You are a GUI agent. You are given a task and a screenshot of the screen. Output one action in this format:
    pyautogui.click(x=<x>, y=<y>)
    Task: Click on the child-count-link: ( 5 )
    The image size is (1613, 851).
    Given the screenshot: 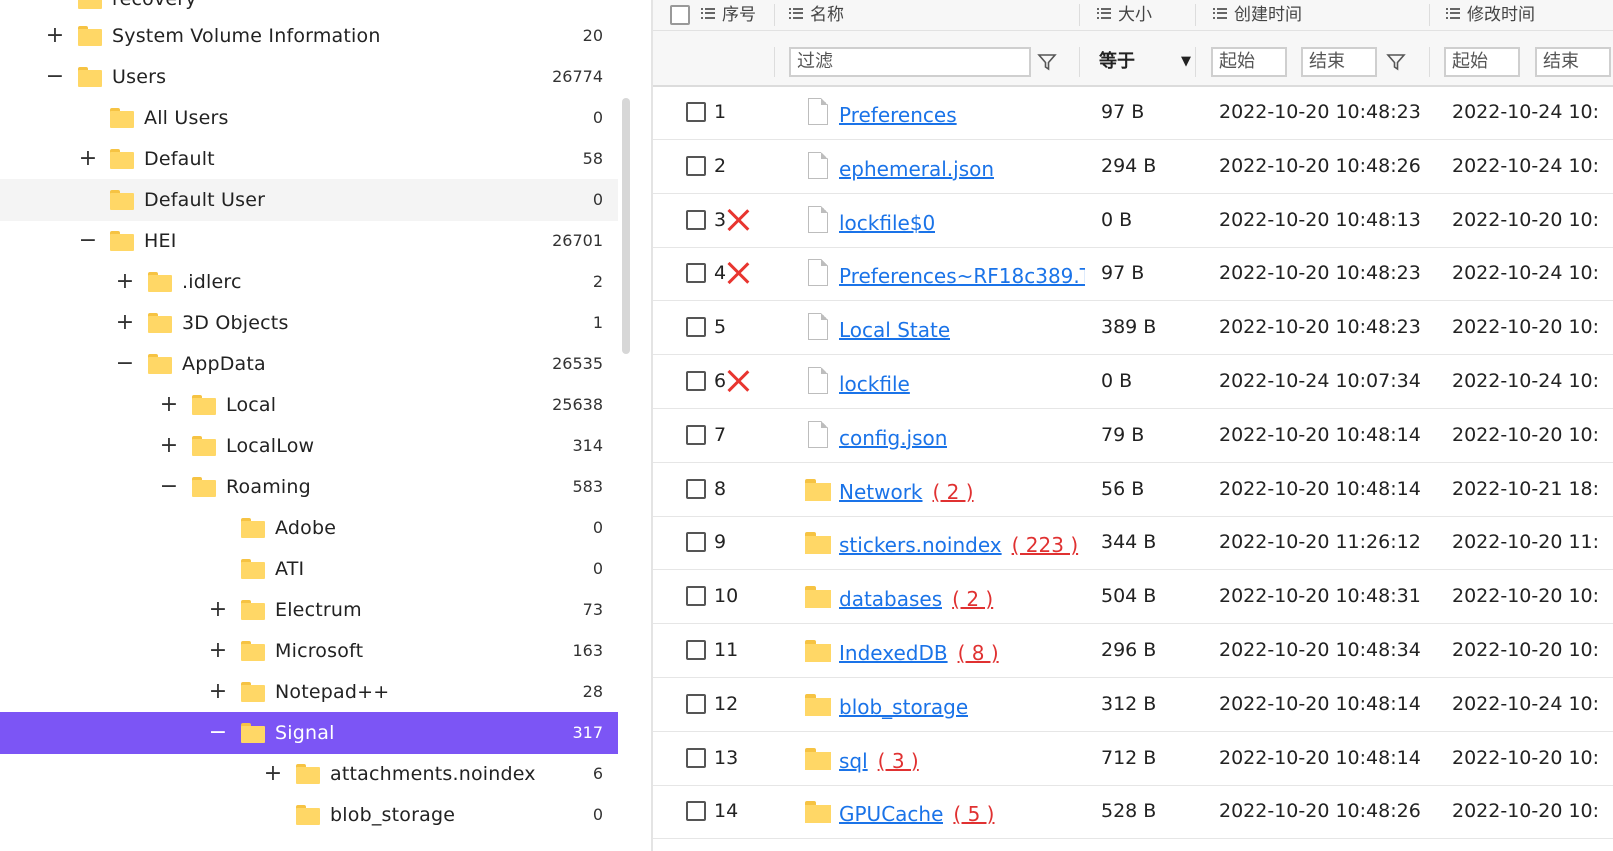 What is the action you would take?
    pyautogui.click(x=973, y=814)
    